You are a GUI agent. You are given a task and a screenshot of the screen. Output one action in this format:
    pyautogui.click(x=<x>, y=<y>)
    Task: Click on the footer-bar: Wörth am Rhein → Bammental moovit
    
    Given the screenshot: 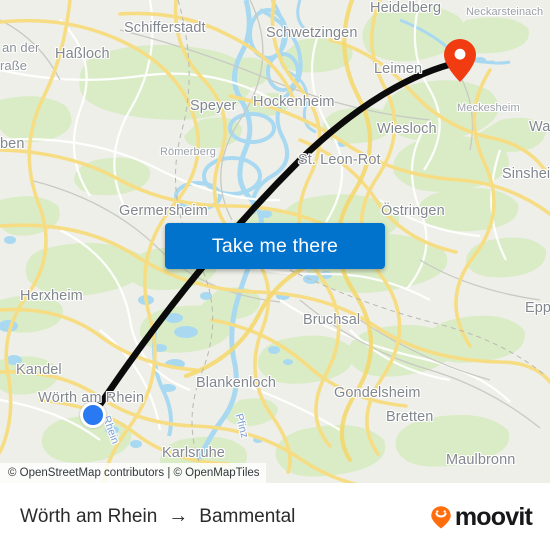 What is the action you would take?
    pyautogui.click(x=275, y=516)
    